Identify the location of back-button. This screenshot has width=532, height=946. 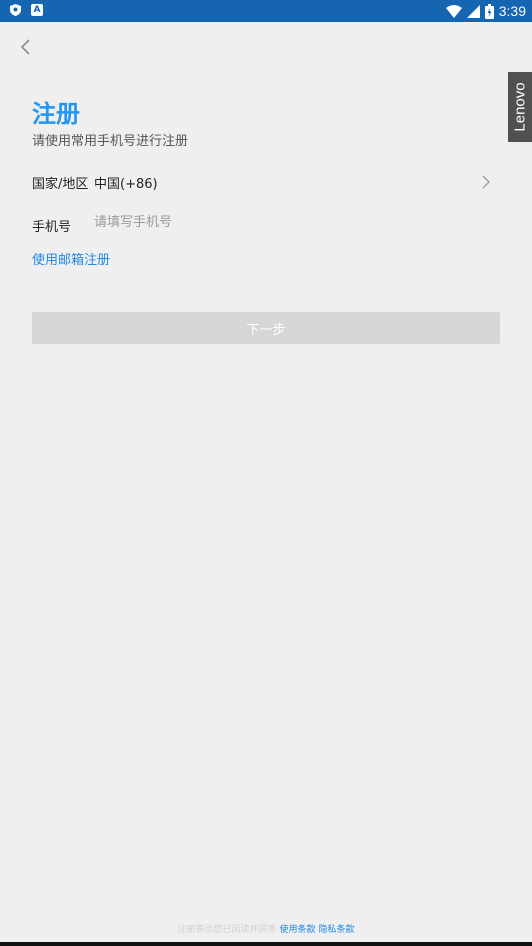
(27, 47).